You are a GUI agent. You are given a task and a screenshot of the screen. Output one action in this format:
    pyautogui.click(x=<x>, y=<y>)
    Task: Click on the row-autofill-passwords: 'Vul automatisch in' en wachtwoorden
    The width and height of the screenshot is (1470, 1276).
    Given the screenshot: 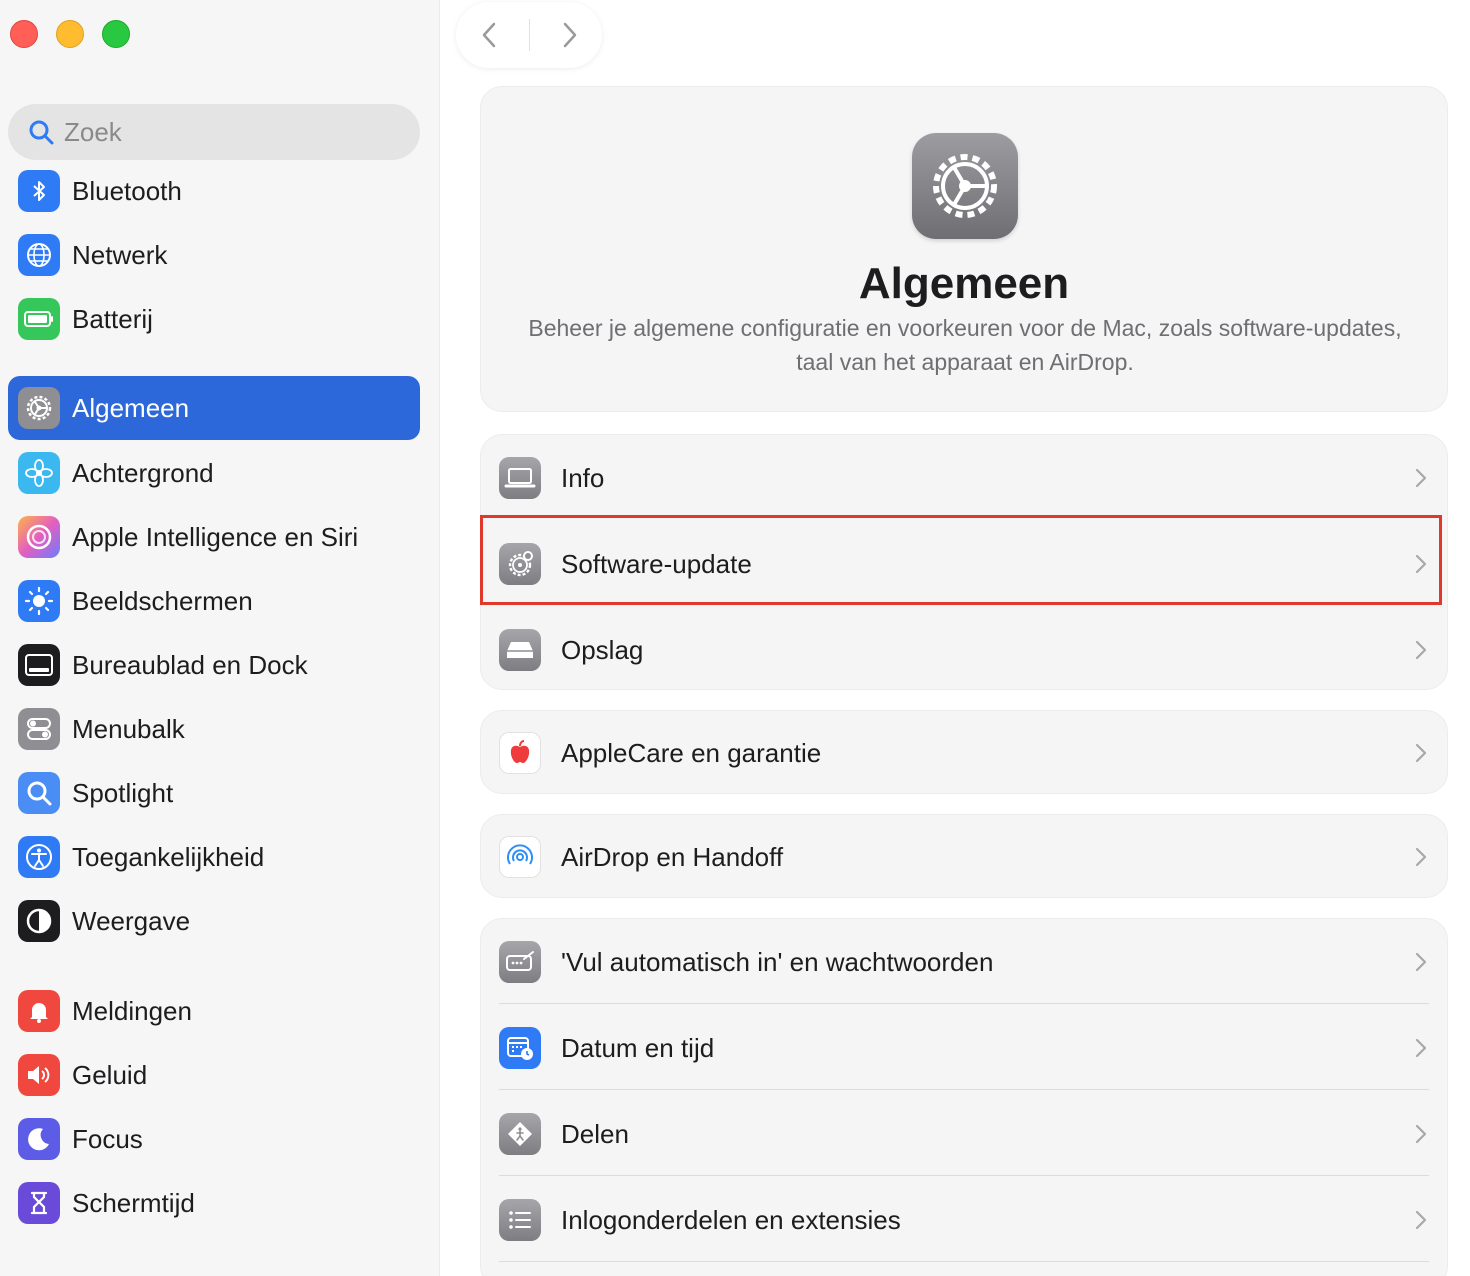 What is the action you would take?
    pyautogui.click(x=965, y=962)
    